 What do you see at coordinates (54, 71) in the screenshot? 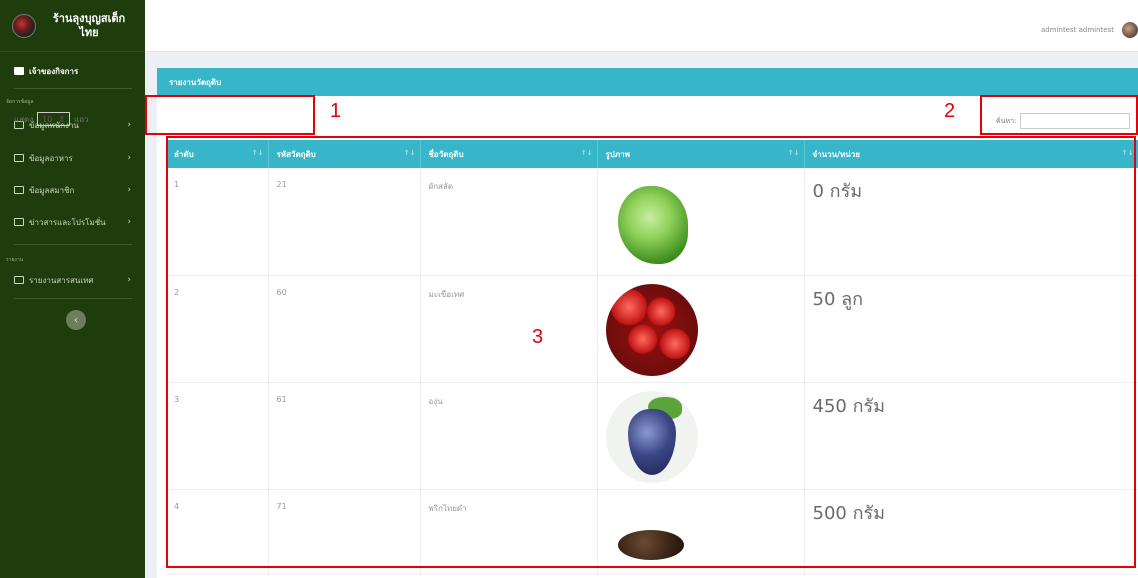
I see `sidebar-item-label: เจ้าของกิจการ` at bounding box center [54, 71].